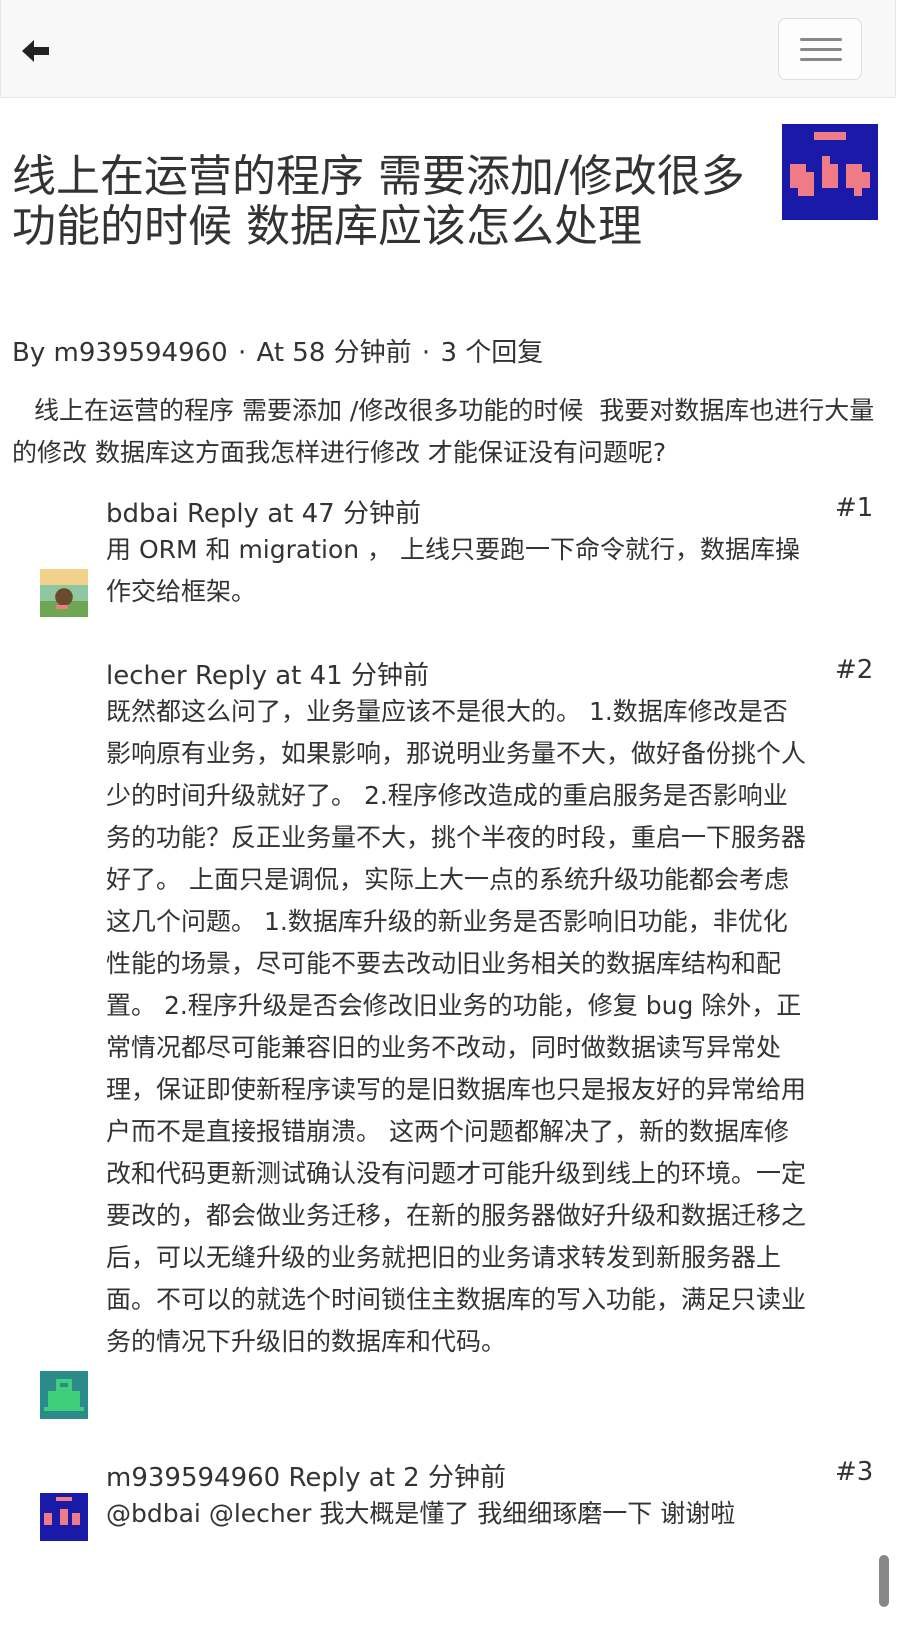 This screenshot has width=898, height=1646. What do you see at coordinates (378, 201) in the screenshot?
I see `topic-title: 线上在运营的程序 需要添加/修改很多功能的时候 数据库应该怎么处理` at bounding box center [378, 201].